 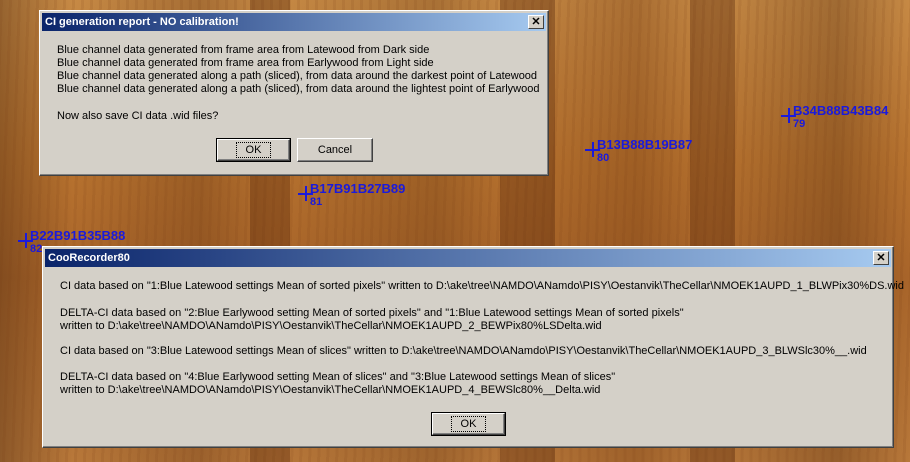 What do you see at coordinates (142, 22) in the screenshot?
I see `dialog-title: CI generation report - NO calibration!` at bounding box center [142, 22].